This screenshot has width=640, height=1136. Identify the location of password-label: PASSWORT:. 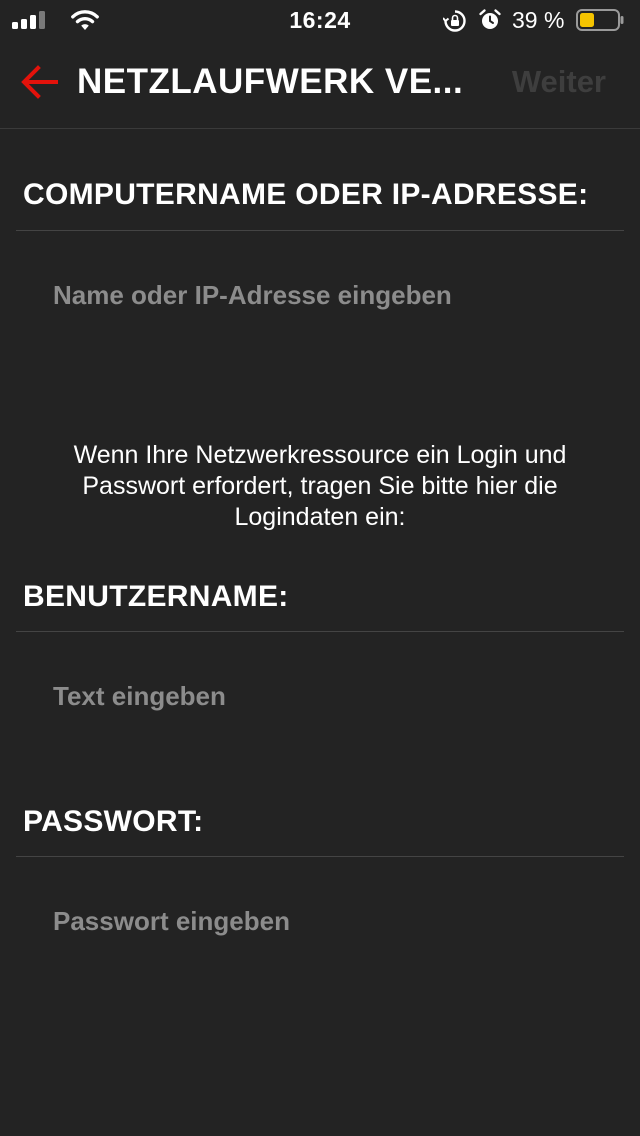
(113, 821).